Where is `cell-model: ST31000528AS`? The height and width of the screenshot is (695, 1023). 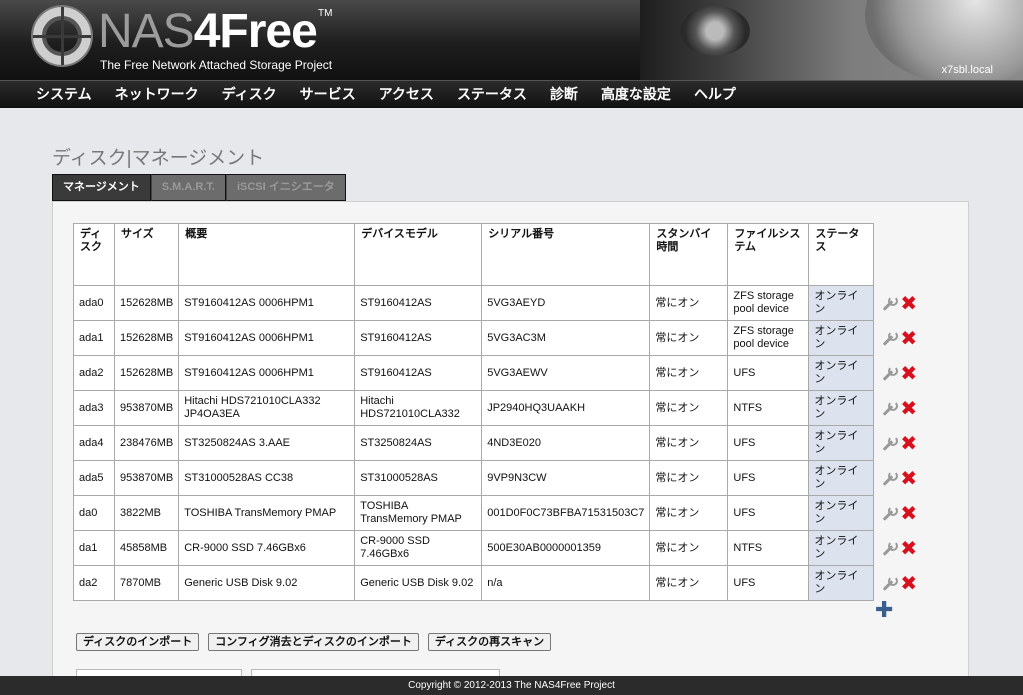
cell-model: ST31000528AS is located at coordinates (418, 478).